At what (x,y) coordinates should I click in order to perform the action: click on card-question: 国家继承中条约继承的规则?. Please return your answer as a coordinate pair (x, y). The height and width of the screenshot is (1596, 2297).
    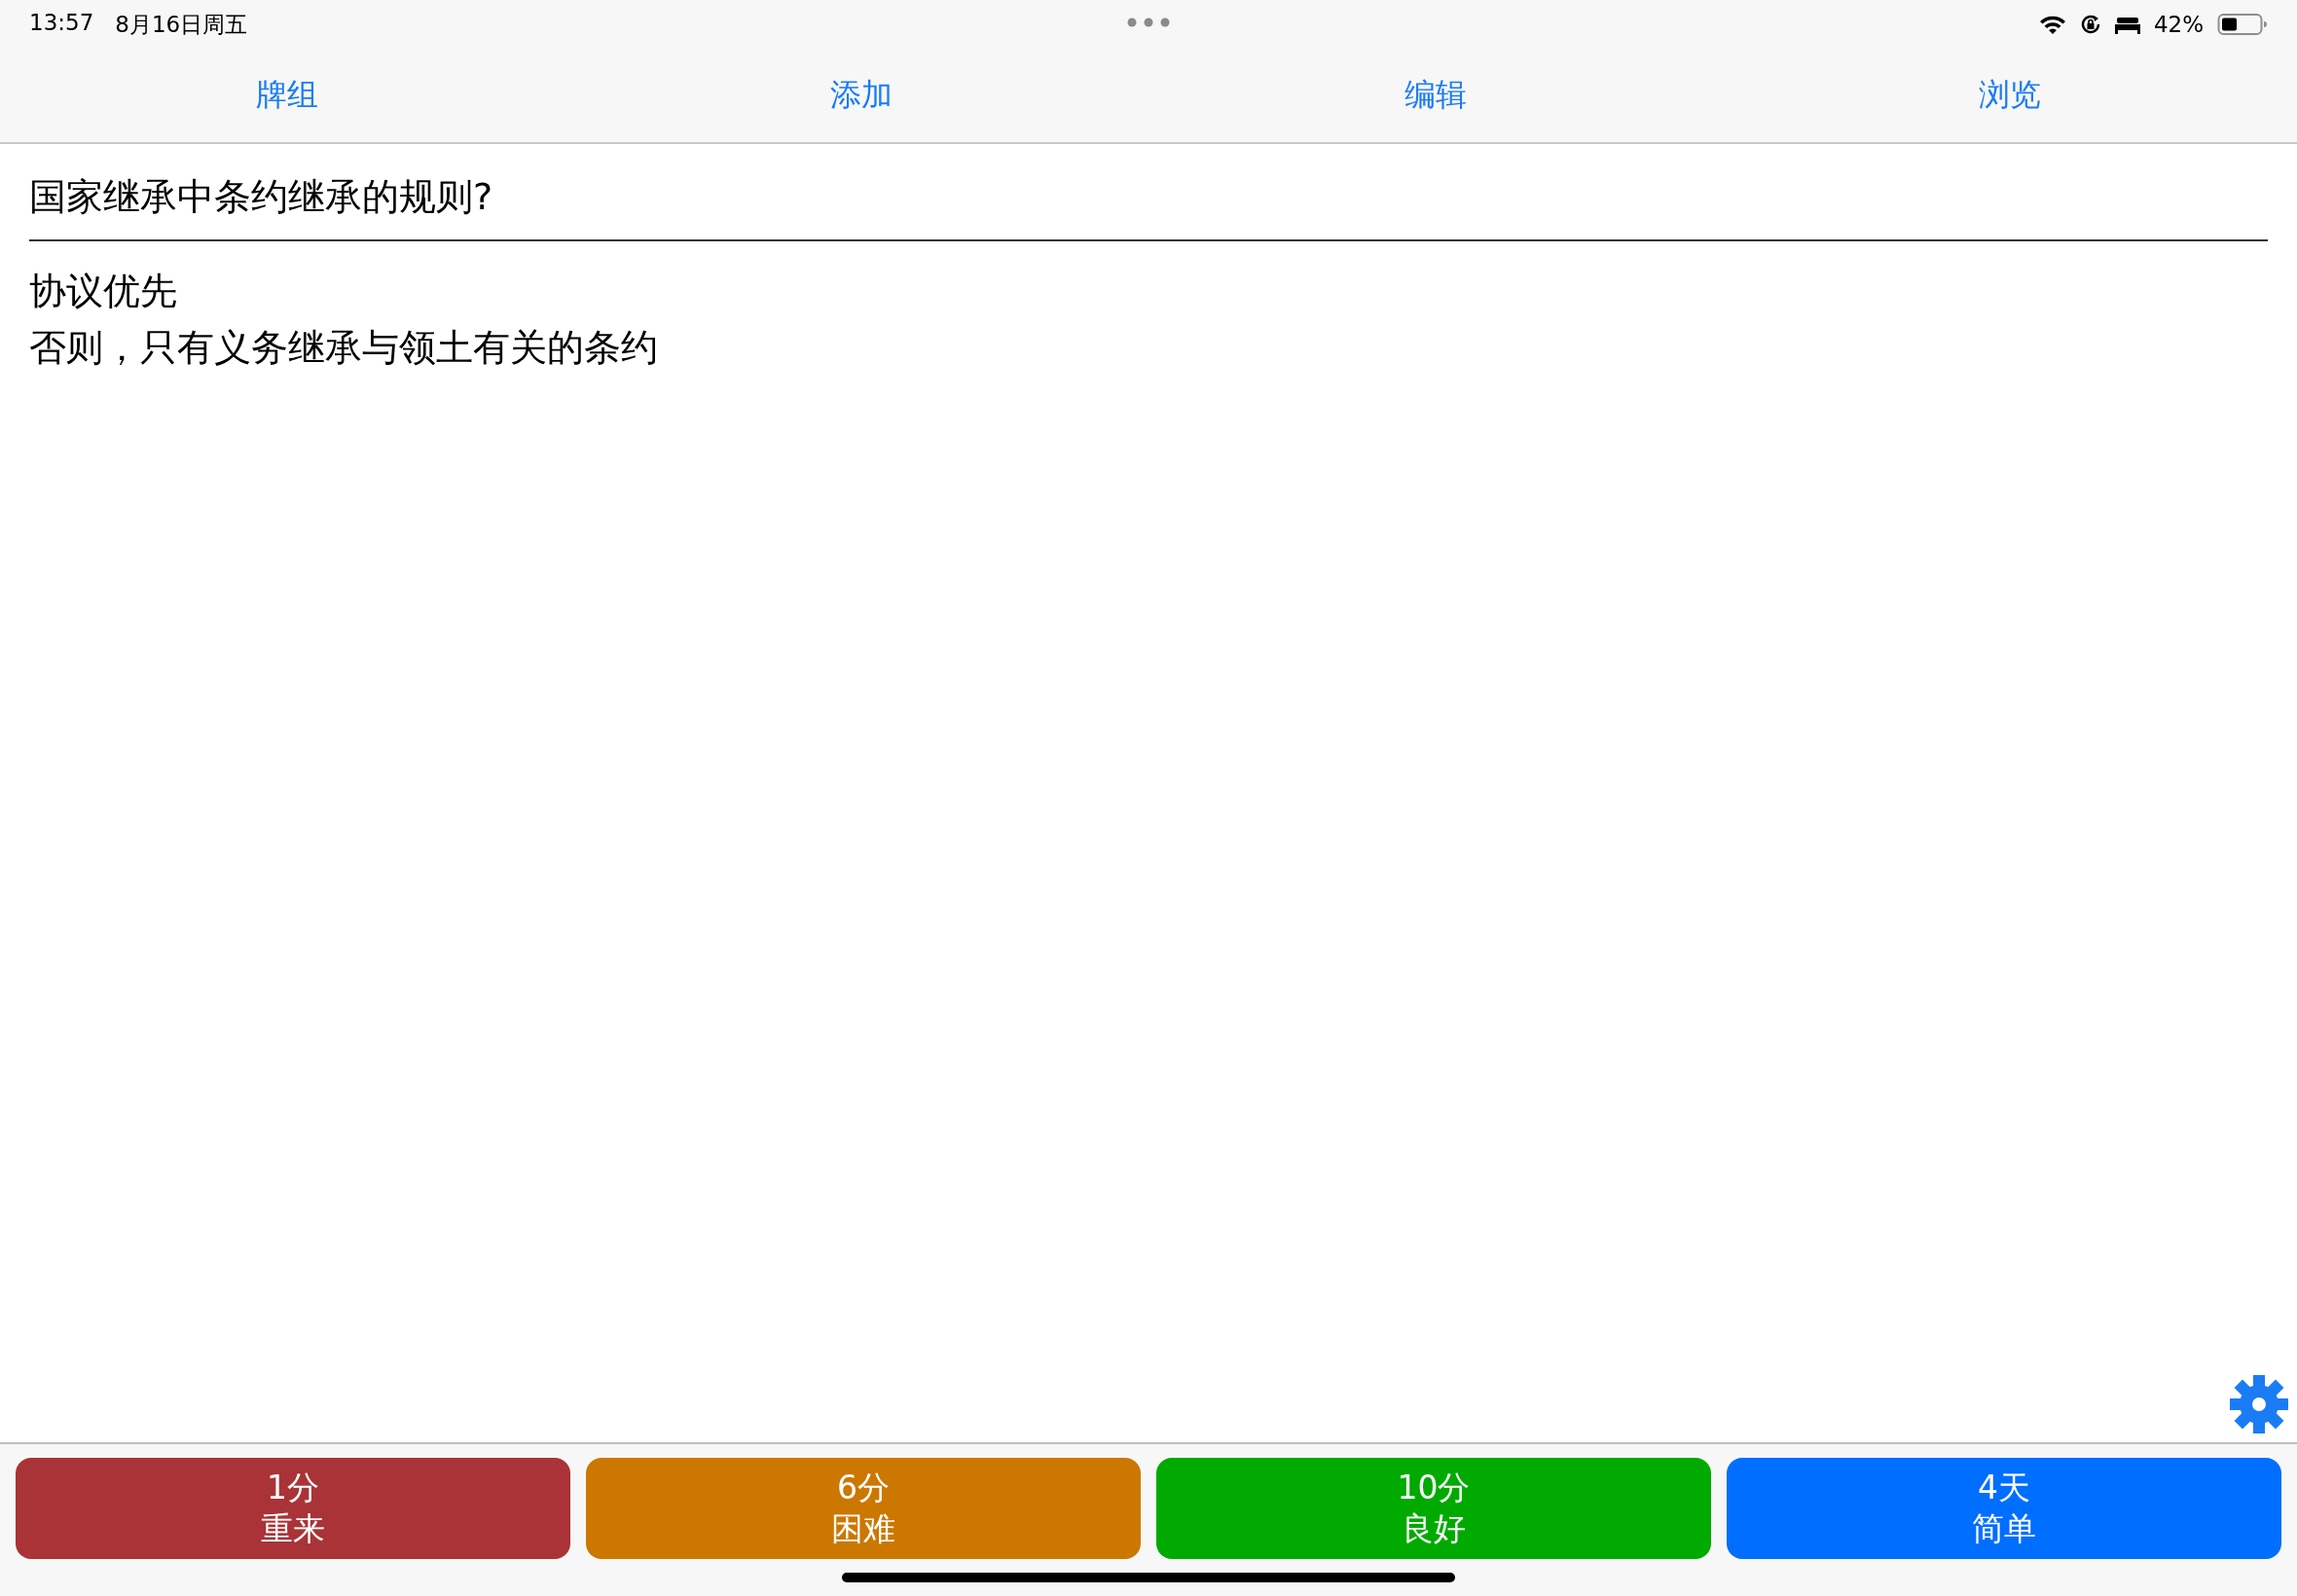
    Looking at the image, I should click on (261, 197).